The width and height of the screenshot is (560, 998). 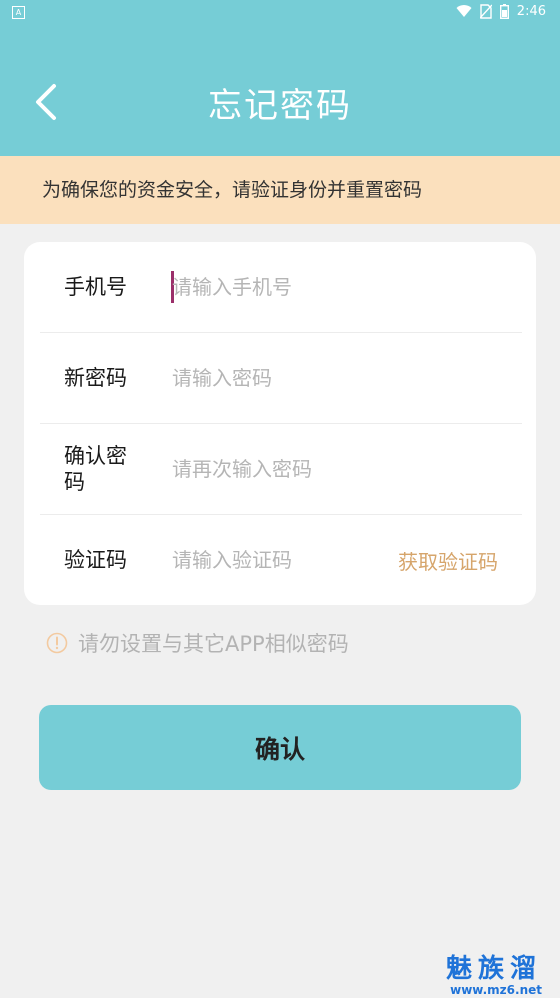 What do you see at coordinates (280, 13) in the screenshot?
I see `status-bar: A 2:46` at bounding box center [280, 13].